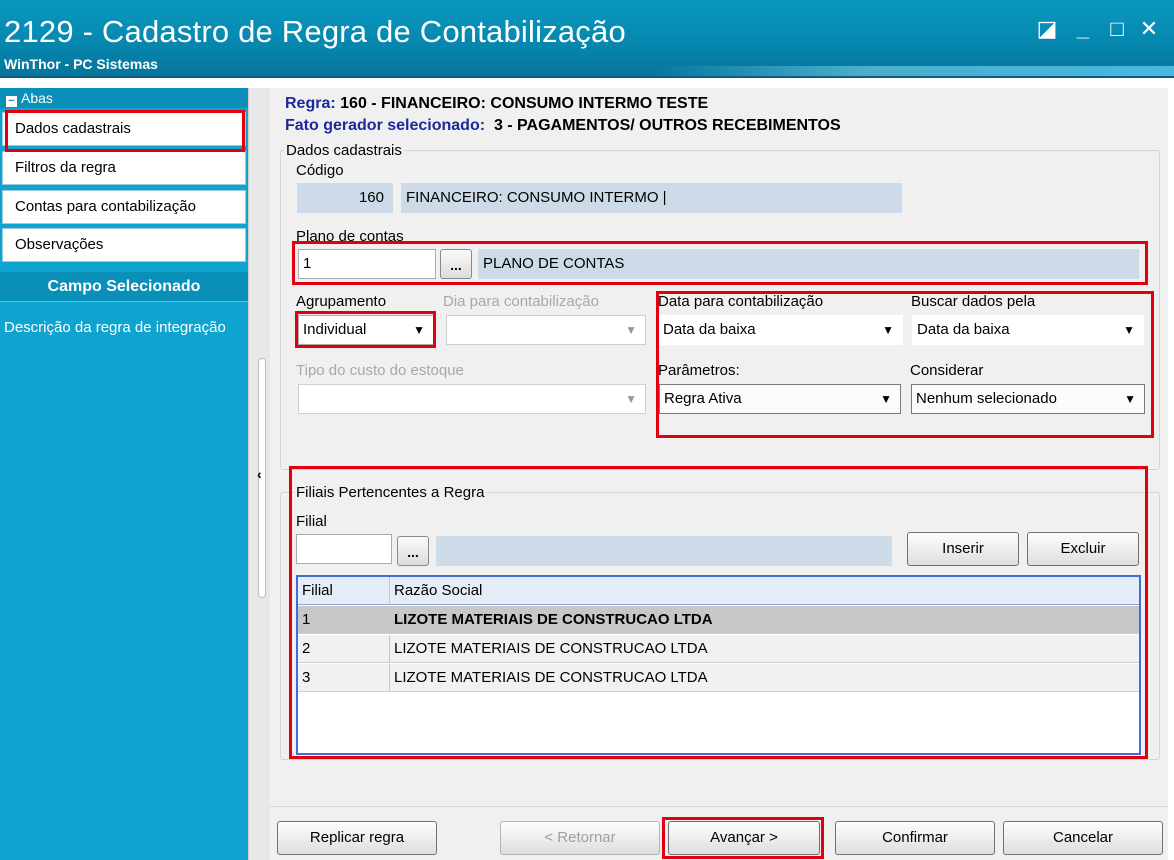  I want to click on descricao-field: FINANCEIRO: CONSUMO INTERMO |, so click(651, 198).